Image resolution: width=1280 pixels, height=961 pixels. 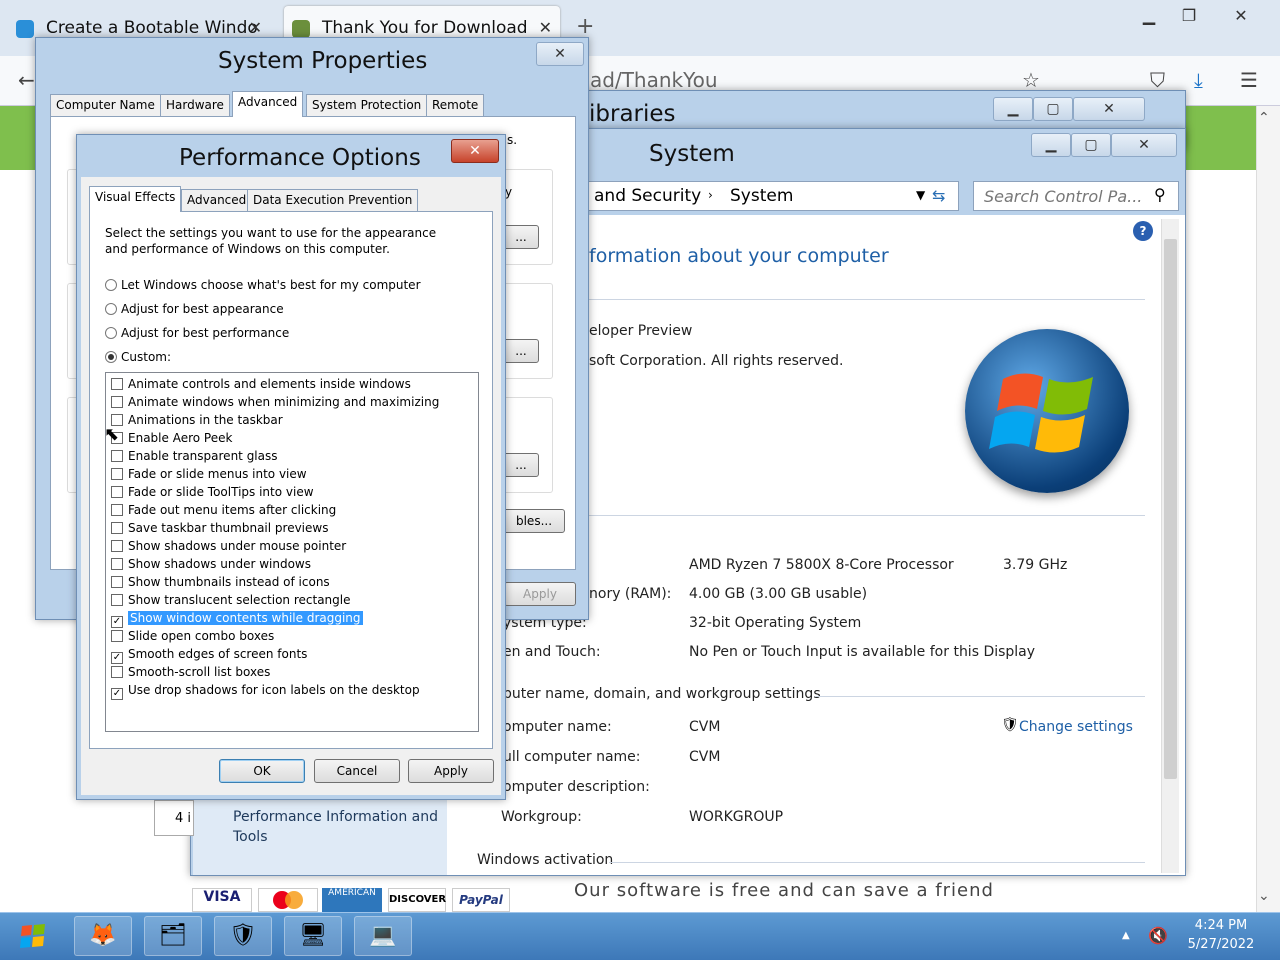 What do you see at coordinates (209, 656) in the screenshot?
I see `effect-checkbox-item: ✓ Smooth edges of screen fonts` at bounding box center [209, 656].